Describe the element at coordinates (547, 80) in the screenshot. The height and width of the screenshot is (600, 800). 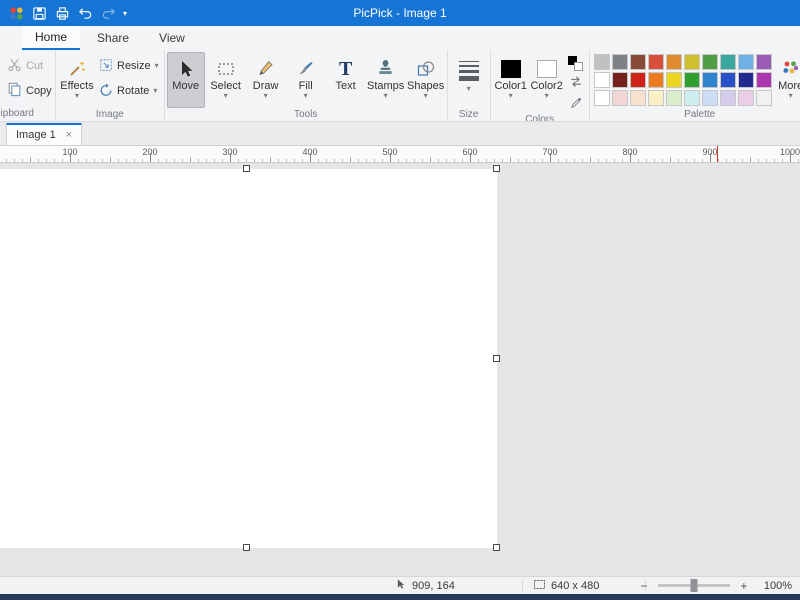
I see `color2-button: Color2 ▾` at that location.